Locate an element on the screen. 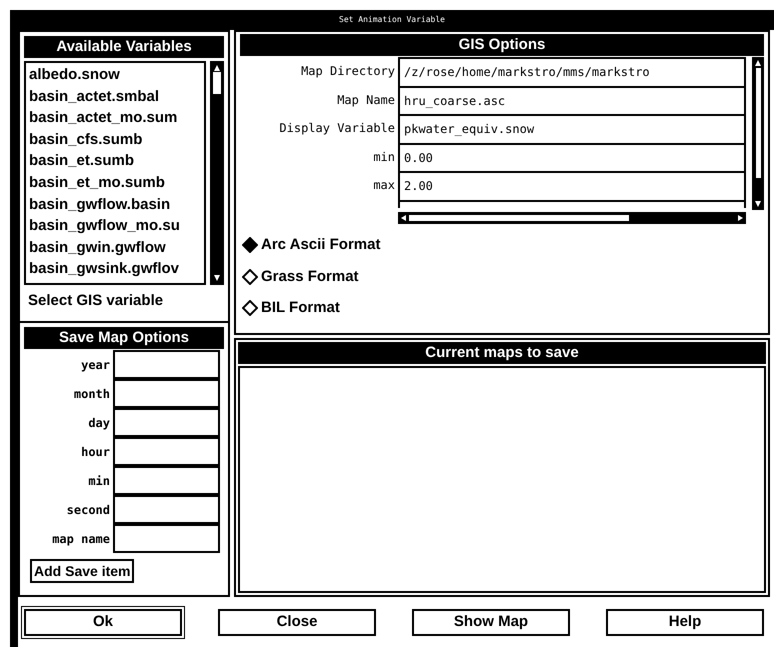 The width and height of the screenshot is (774, 647). variable-item: basin_actet.smbal is located at coordinates (115, 97).